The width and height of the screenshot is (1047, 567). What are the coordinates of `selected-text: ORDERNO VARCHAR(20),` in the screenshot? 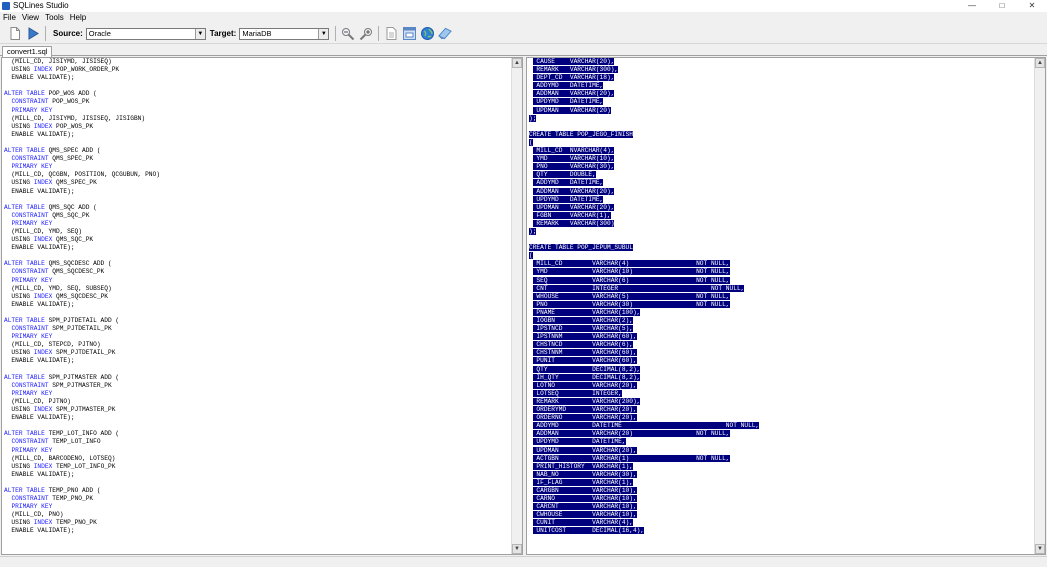 It's located at (584, 418).